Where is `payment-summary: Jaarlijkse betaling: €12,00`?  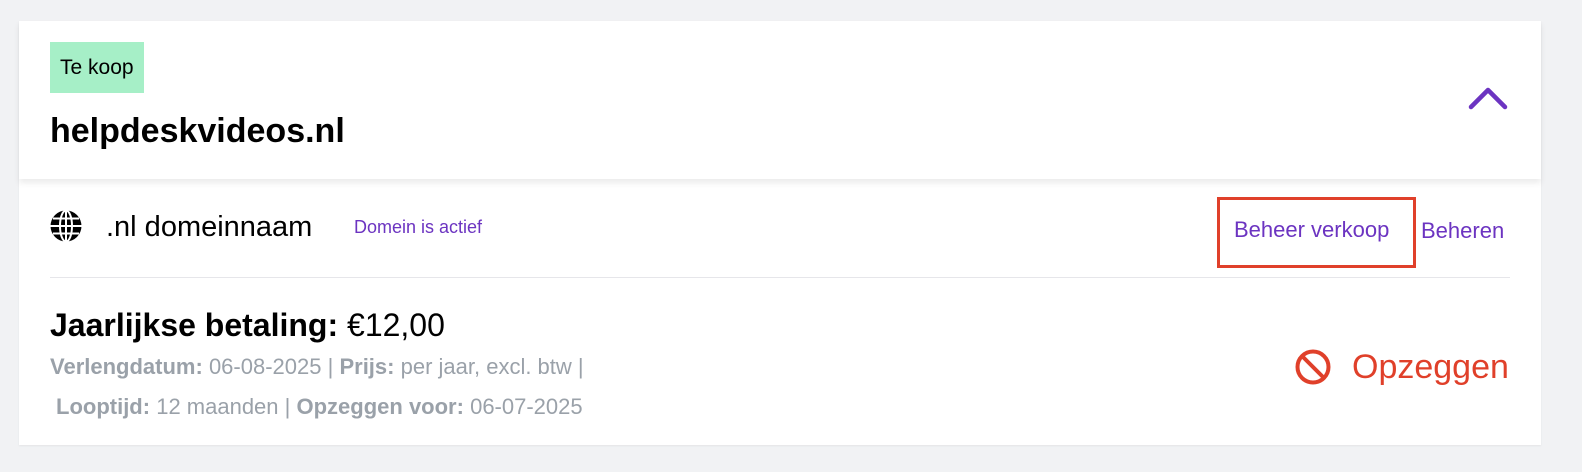
payment-summary: Jaarlijkse betaling: €12,00 is located at coordinates (247, 325).